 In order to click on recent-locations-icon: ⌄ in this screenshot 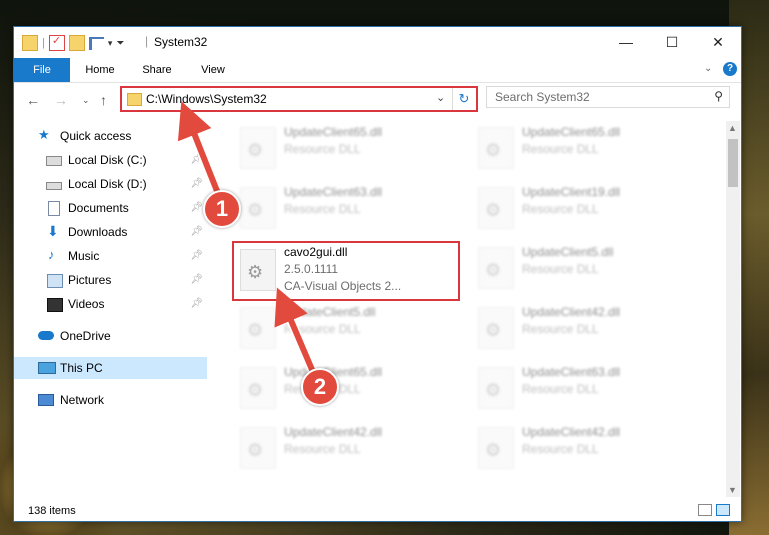, I will do `click(86, 100)`.